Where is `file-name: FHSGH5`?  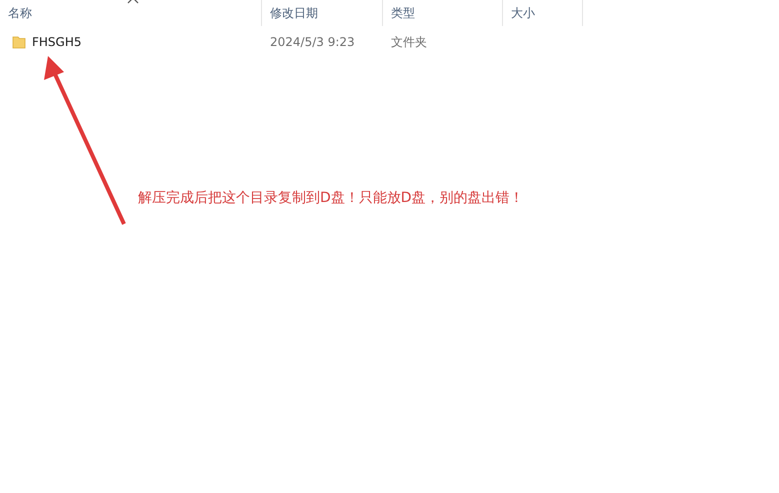
file-name: FHSGH5 is located at coordinates (57, 42).